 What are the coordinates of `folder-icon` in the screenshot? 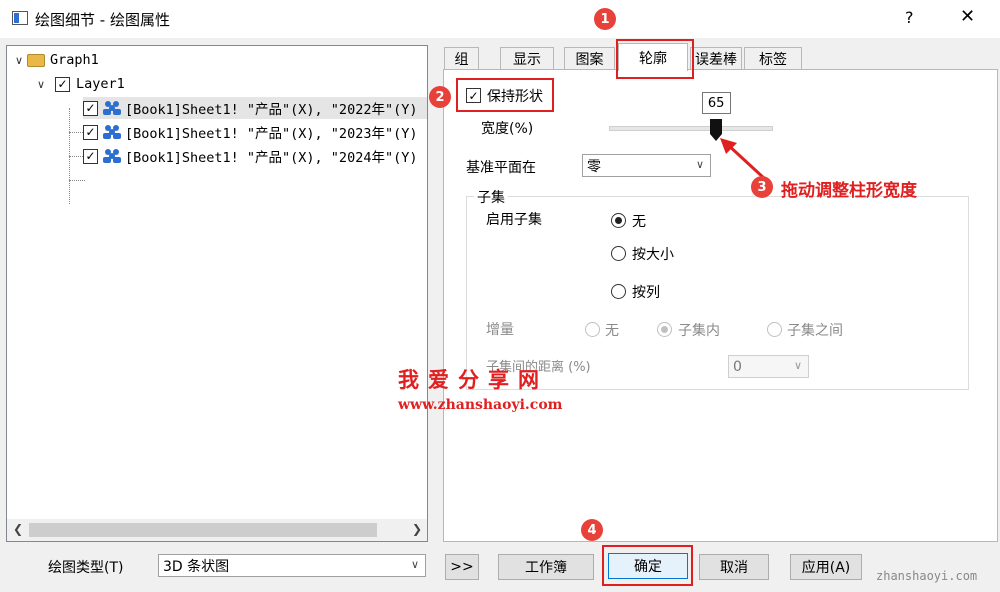 It's located at (36, 60).